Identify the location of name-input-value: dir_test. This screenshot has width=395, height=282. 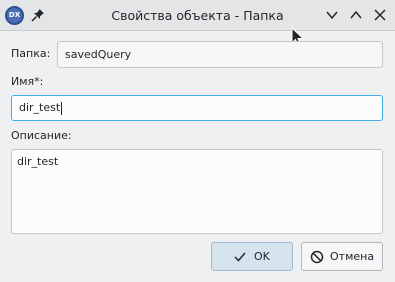
(40, 107).